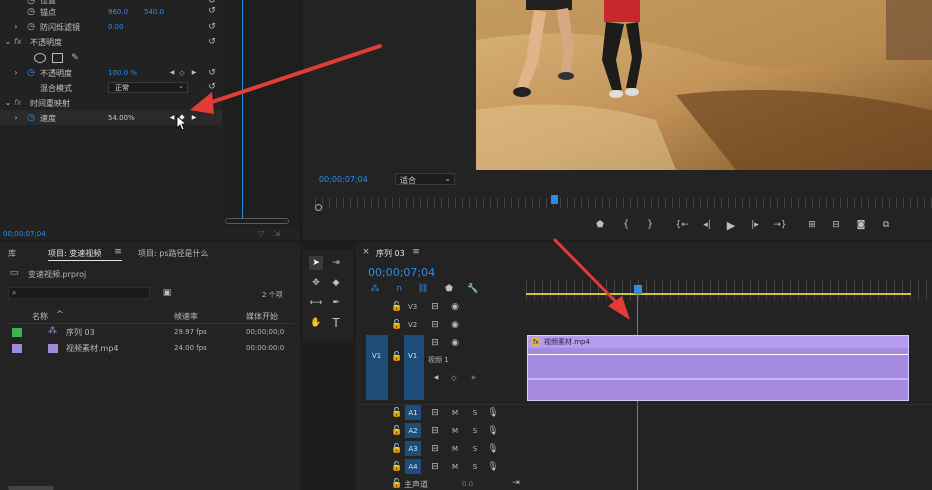 The width and height of the screenshot is (932, 490). What do you see at coordinates (293, 75) in the screenshot?
I see `annotation-arrow-speed` at bounding box center [293, 75].